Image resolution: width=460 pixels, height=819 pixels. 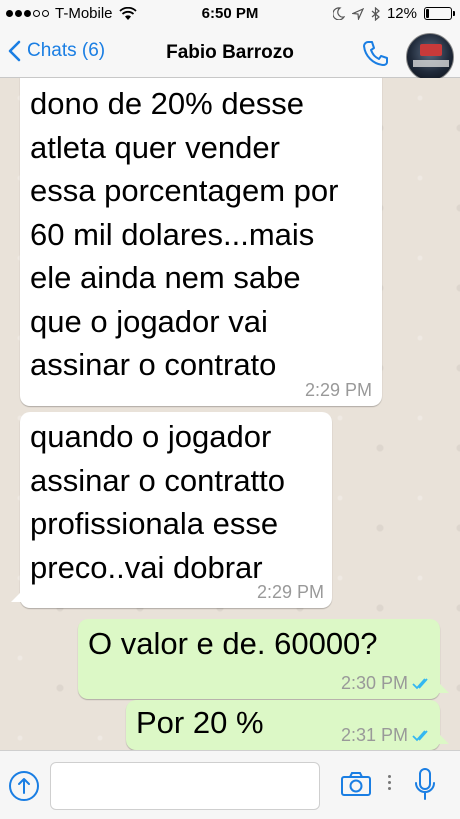 I want to click on message-bubble-outgoing: O valor e de. 60000? 2:30 PM, so click(x=259, y=659).